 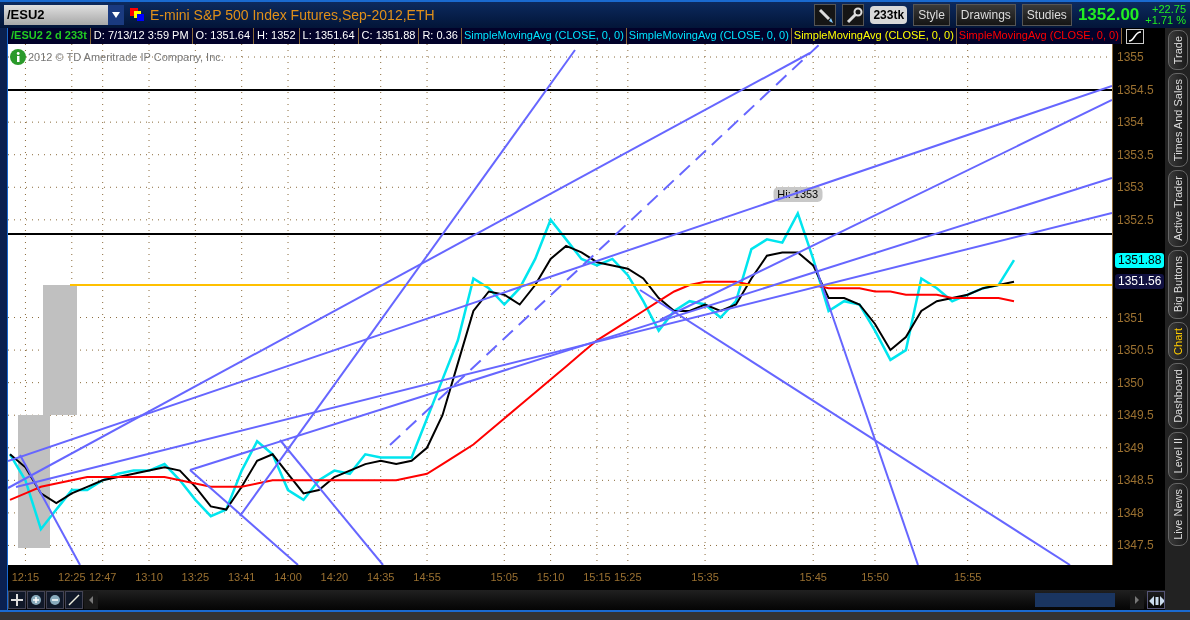 I want to click on symbol-field: /ESU2, so click(x=64, y=15).